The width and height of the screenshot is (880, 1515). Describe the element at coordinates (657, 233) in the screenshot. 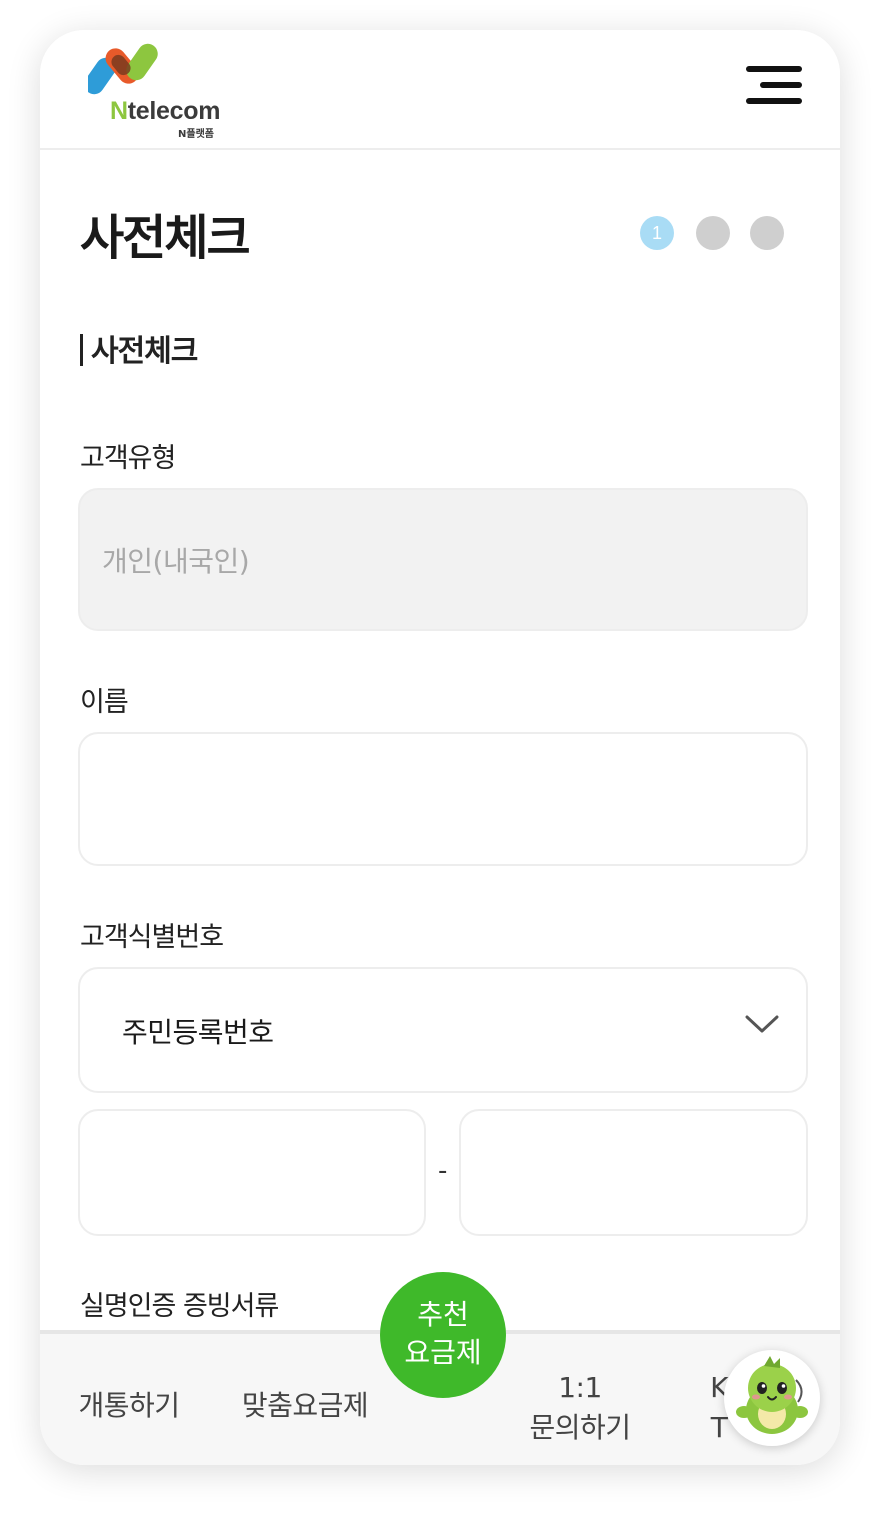

I see `step-1-dot: 1` at that location.